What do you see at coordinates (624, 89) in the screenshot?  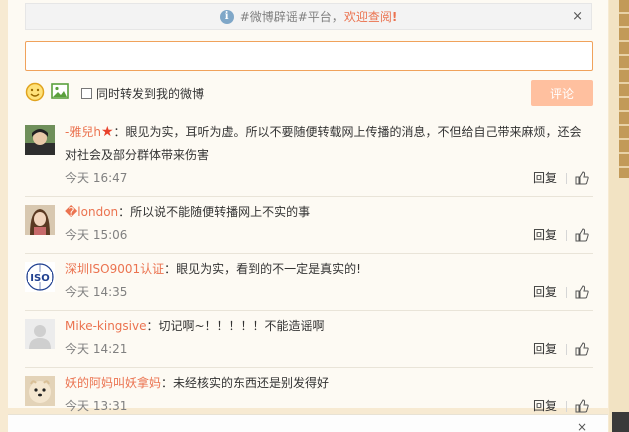 I see `right-scroll-decoration` at bounding box center [624, 89].